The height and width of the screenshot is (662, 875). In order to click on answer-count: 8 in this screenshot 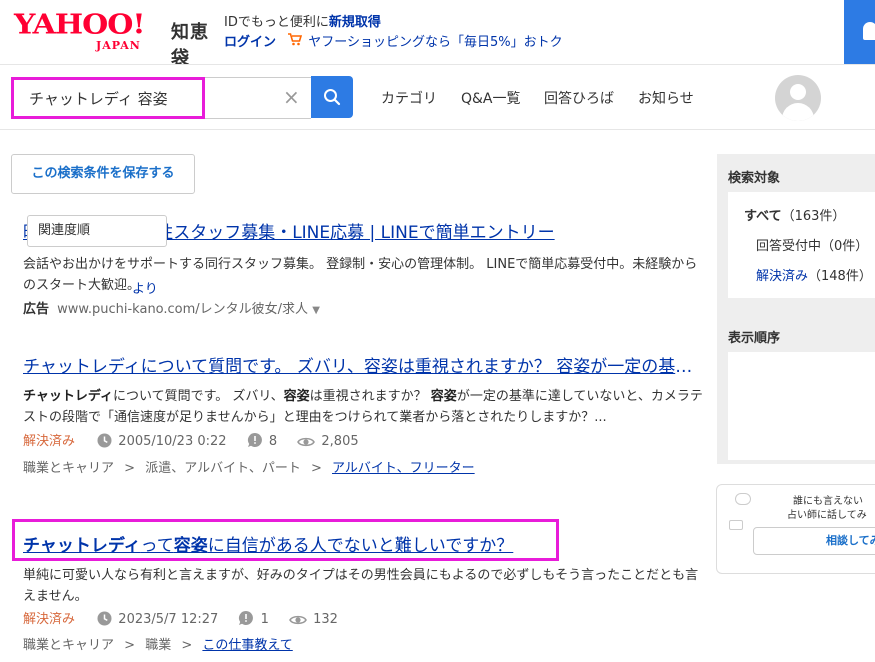, I will do `click(273, 441)`.